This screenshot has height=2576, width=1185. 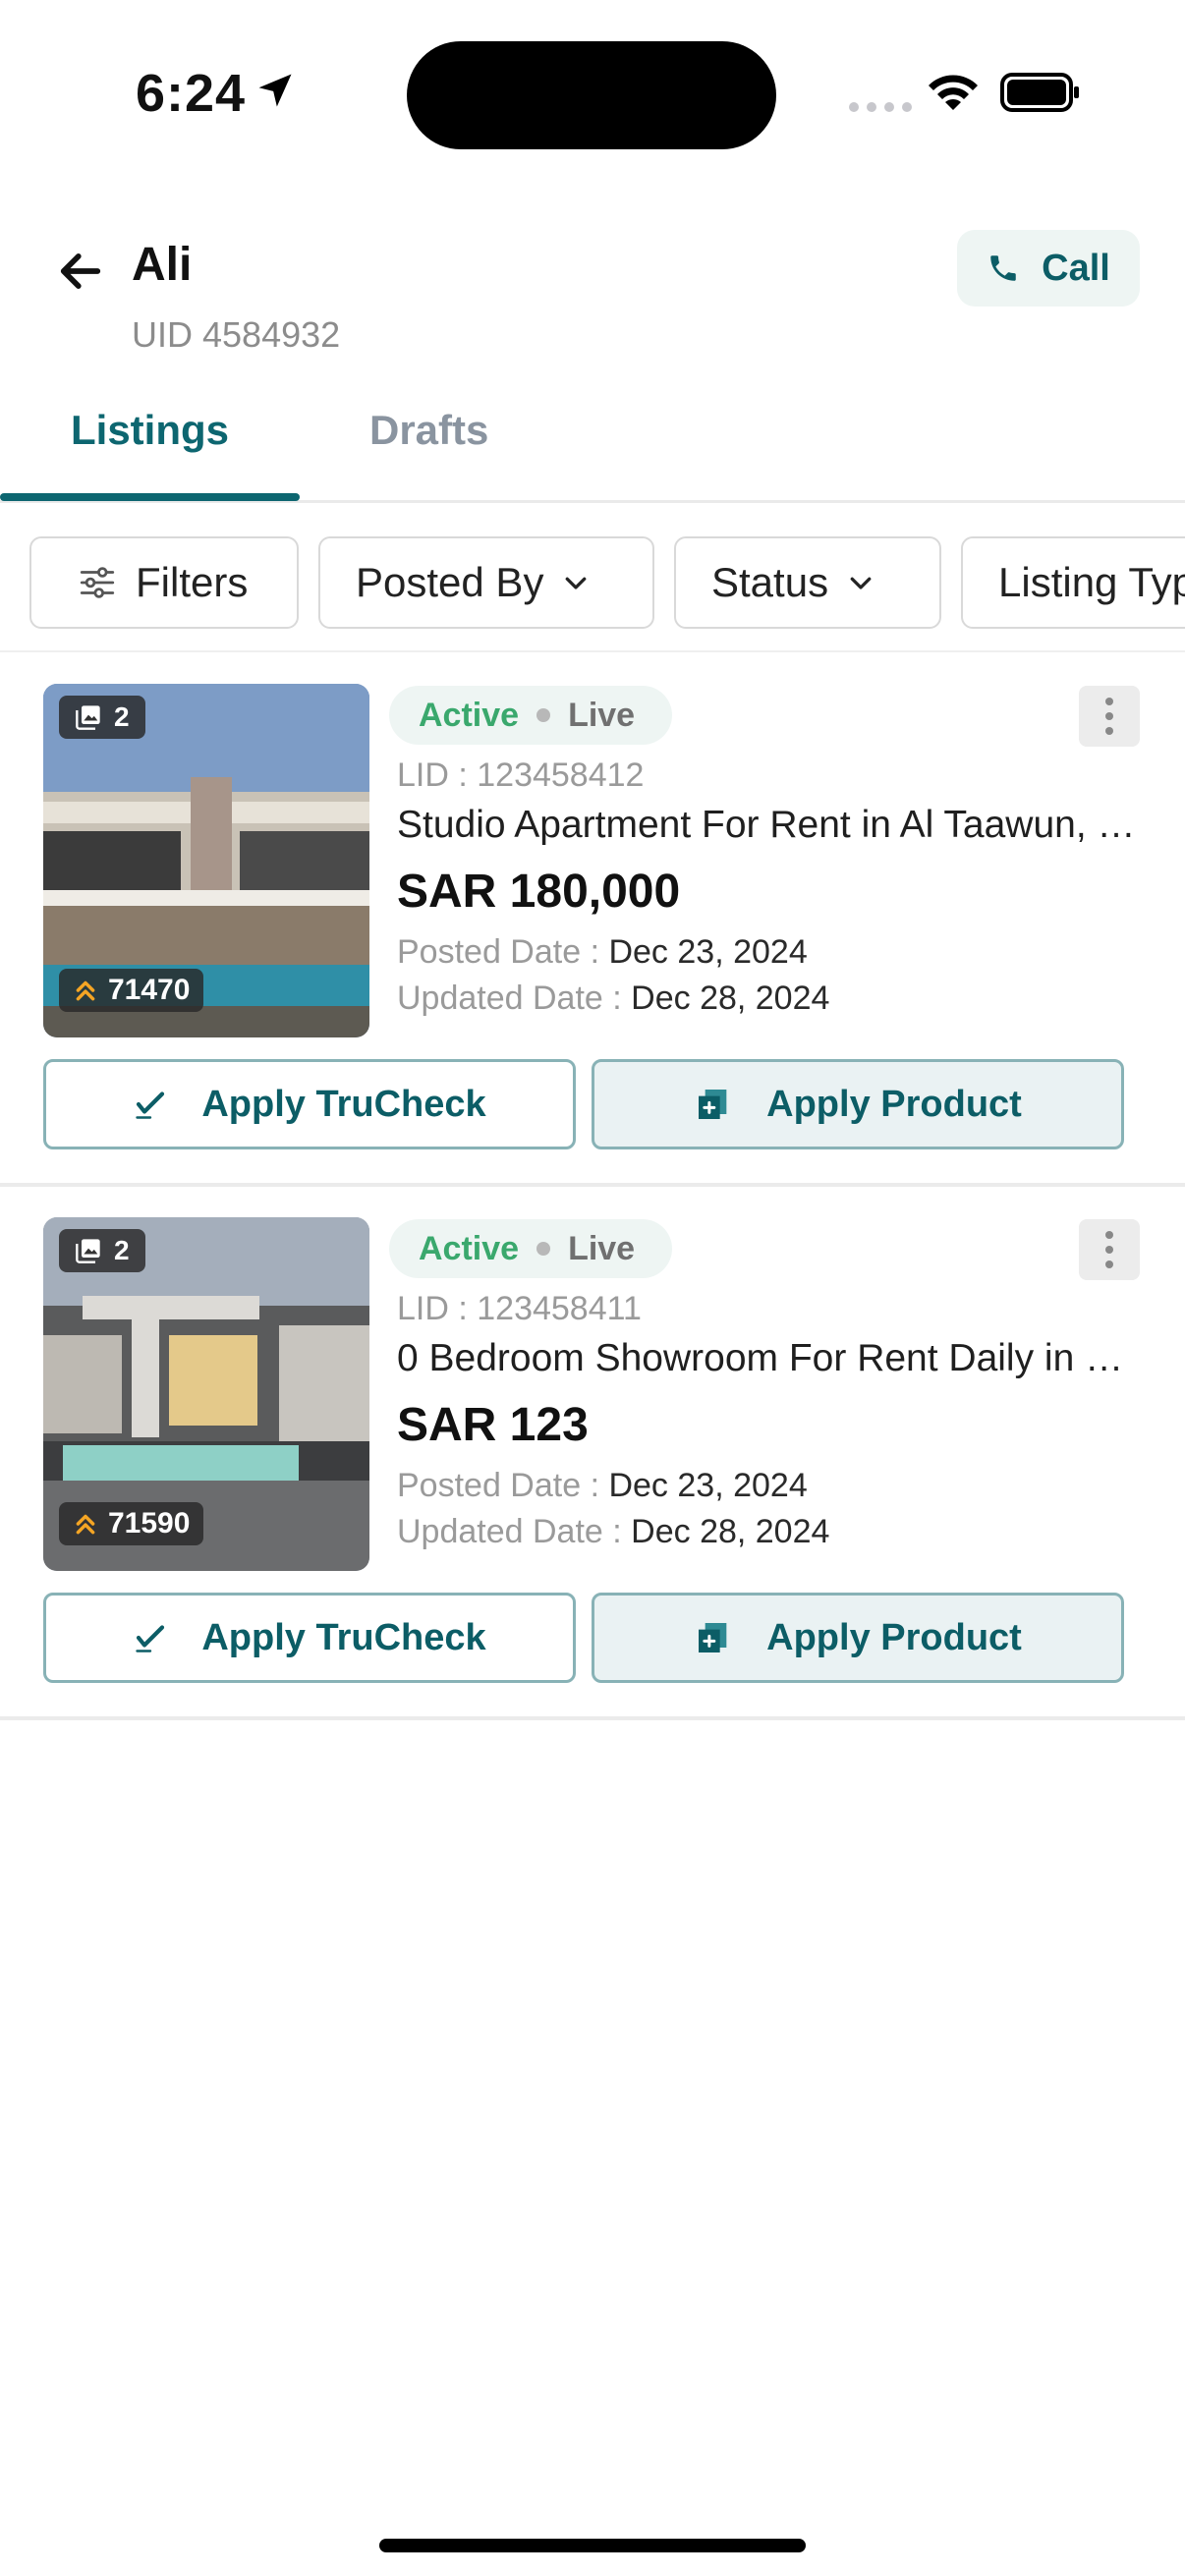 I want to click on wifi-icon, so click(x=954, y=92).